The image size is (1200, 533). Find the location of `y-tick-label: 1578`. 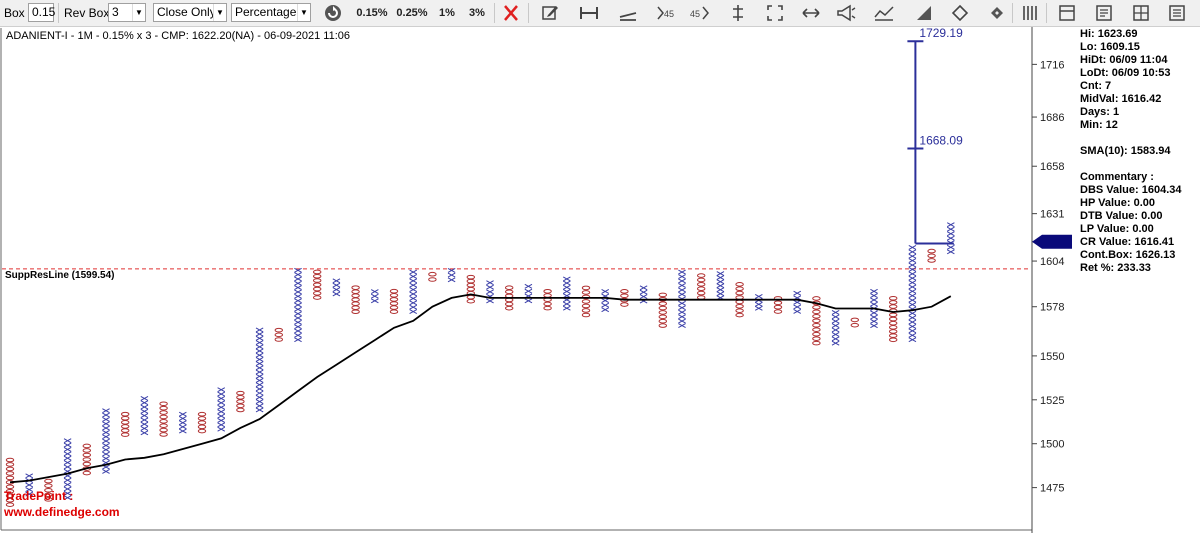

y-tick-label: 1578 is located at coordinates (1052, 308).